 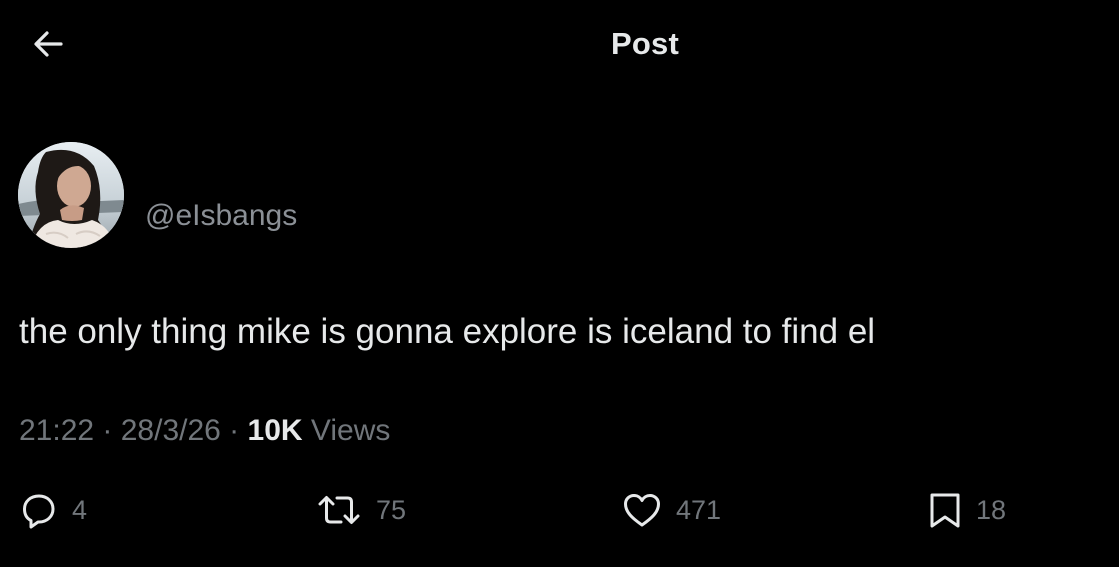 What do you see at coordinates (39, 510) in the screenshot?
I see `reply-icon` at bounding box center [39, 510].